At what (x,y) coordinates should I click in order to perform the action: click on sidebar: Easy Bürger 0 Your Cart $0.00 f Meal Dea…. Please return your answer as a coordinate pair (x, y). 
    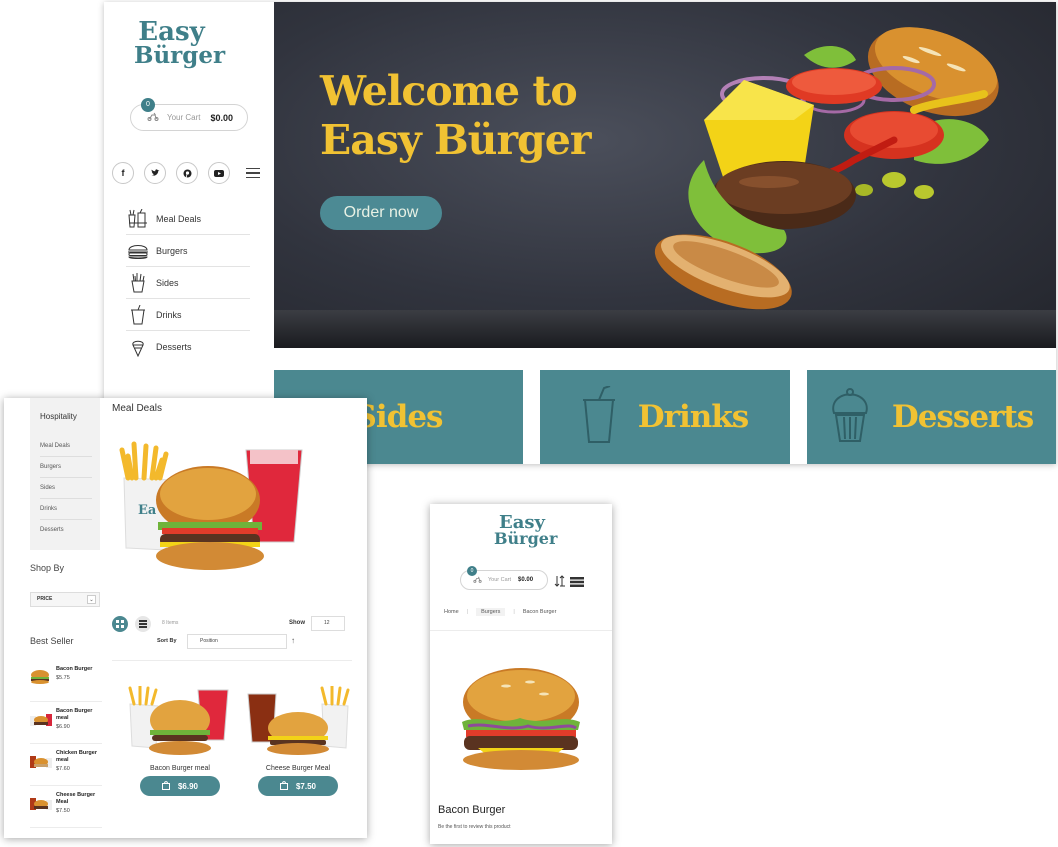
    Looking at the image, I should click on (189, 233).